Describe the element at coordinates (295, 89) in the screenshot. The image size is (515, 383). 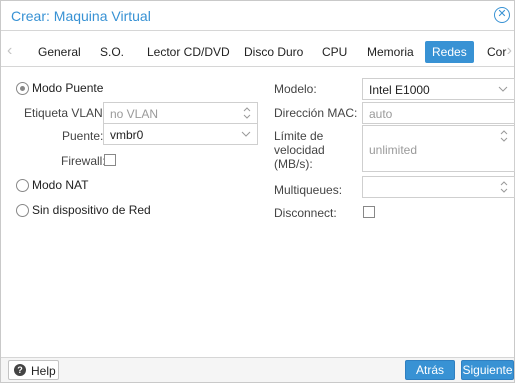
I see `model-label: Modelo:` at that location.